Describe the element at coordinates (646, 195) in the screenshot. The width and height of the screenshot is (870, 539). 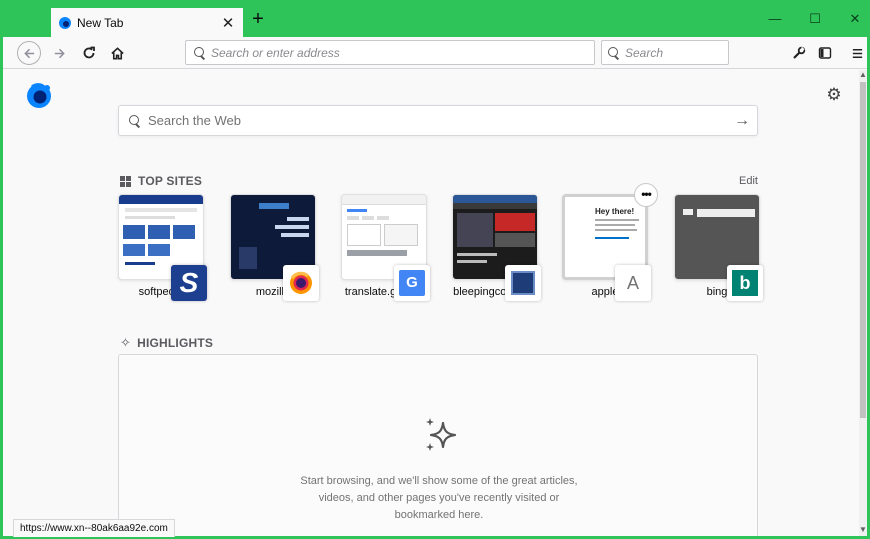
I see `top-site-more-options-button: •••` at that location.